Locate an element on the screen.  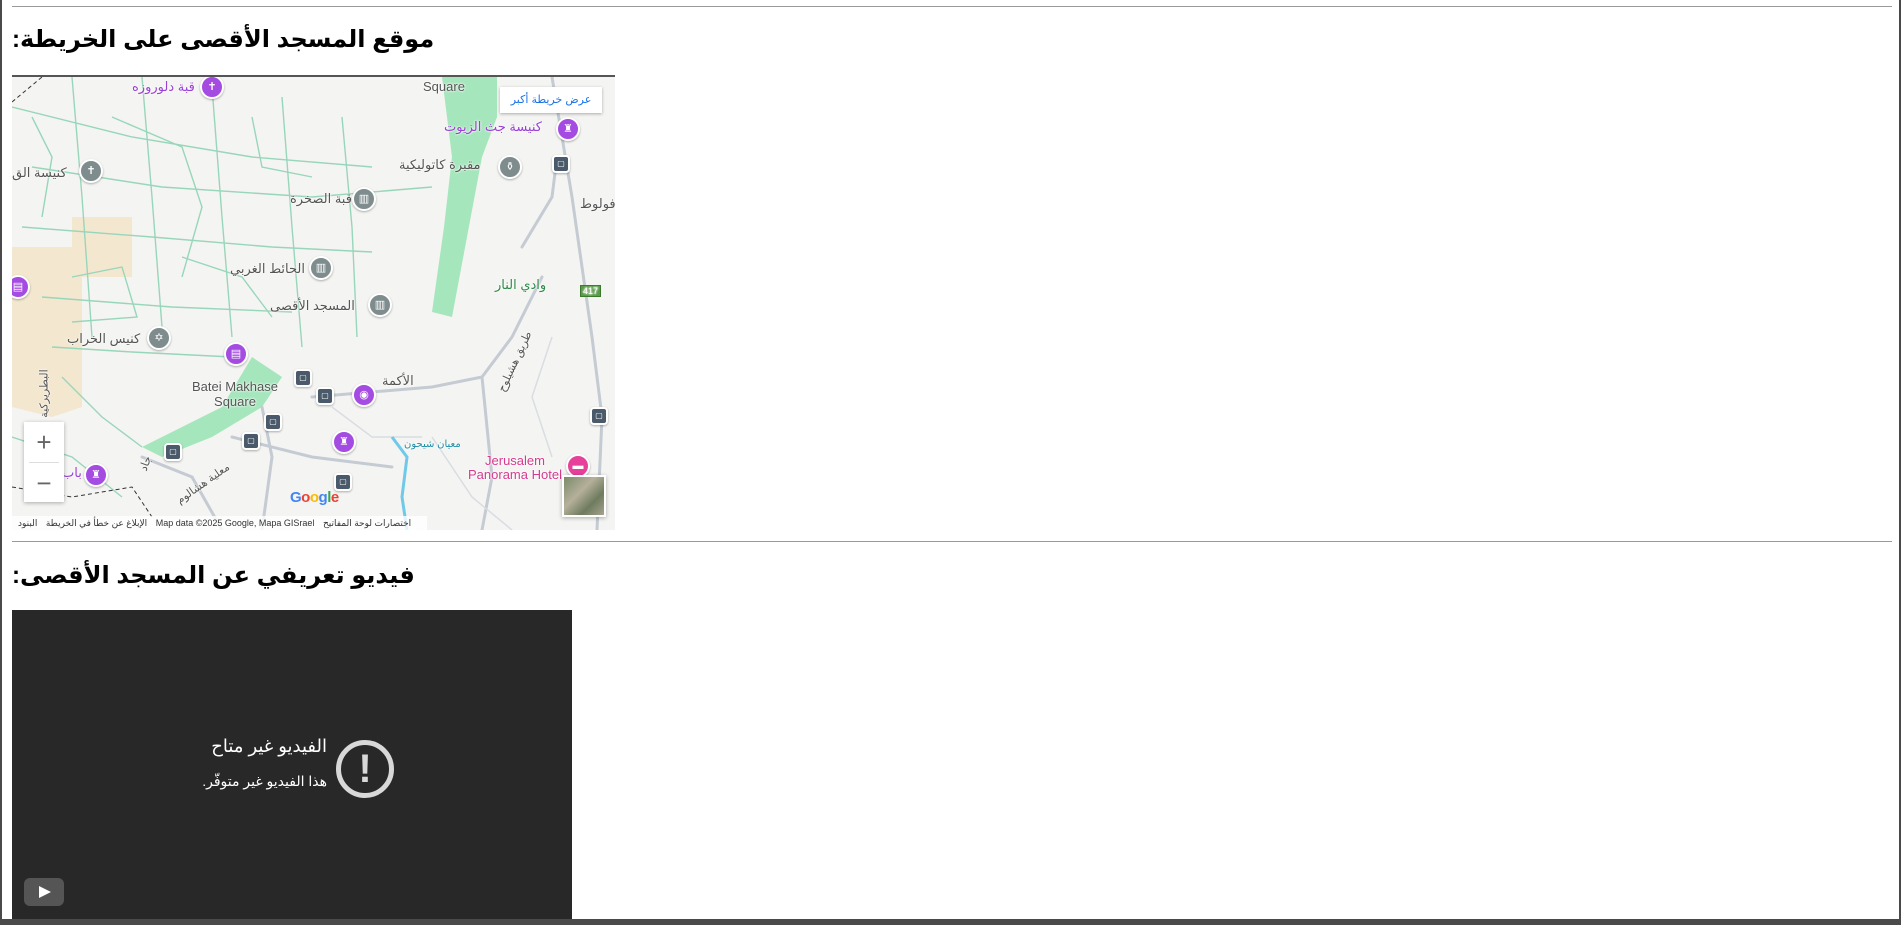
map-label-batei: Batei Makhase Square is located at coordinates (235, 394).